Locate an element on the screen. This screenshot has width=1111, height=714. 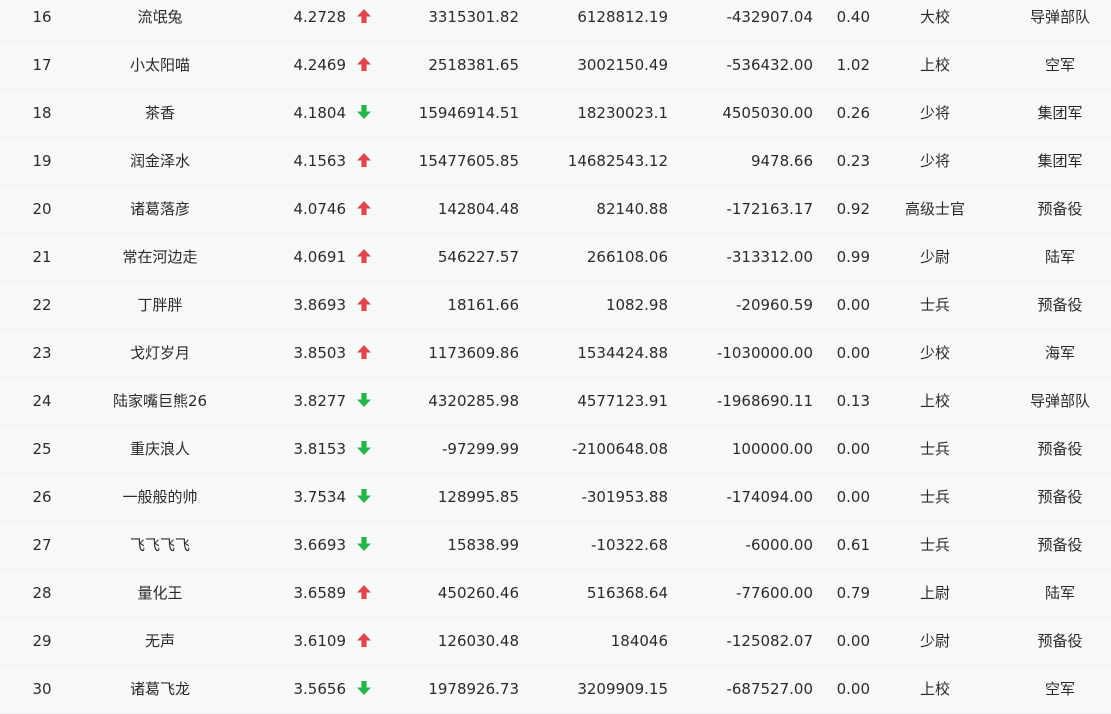
player-name-cell: 量化王 is located at coordinates (160, 593).